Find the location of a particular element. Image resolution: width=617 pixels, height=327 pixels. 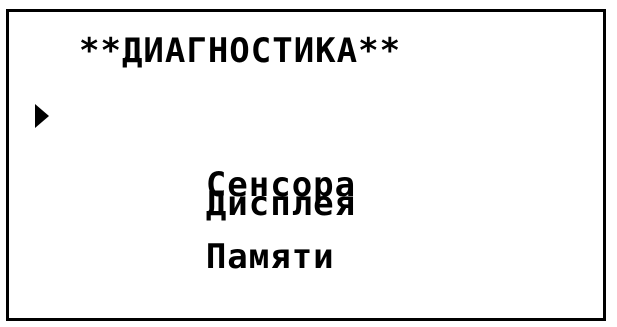

menu-title: **ДИАГНОСТИКА** is located at coordinates (240, 51).